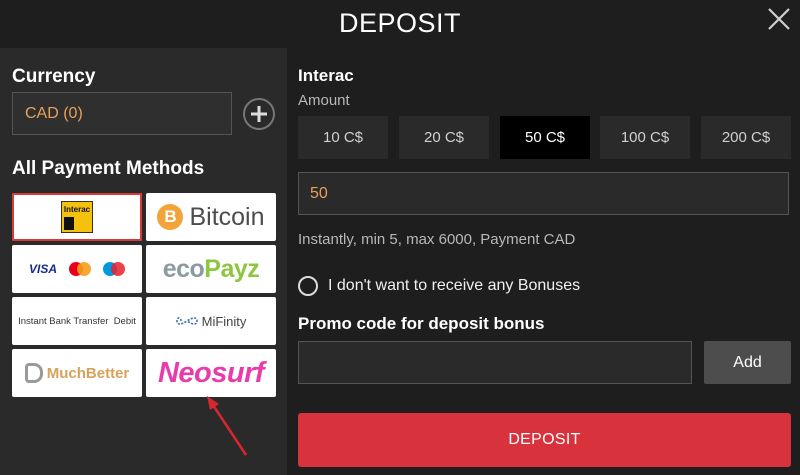 This screenshot has width=800, height=475. I want to click on instant-bank-transfer-logo: Instant Bank Transfer Debit, so click(77, 321).